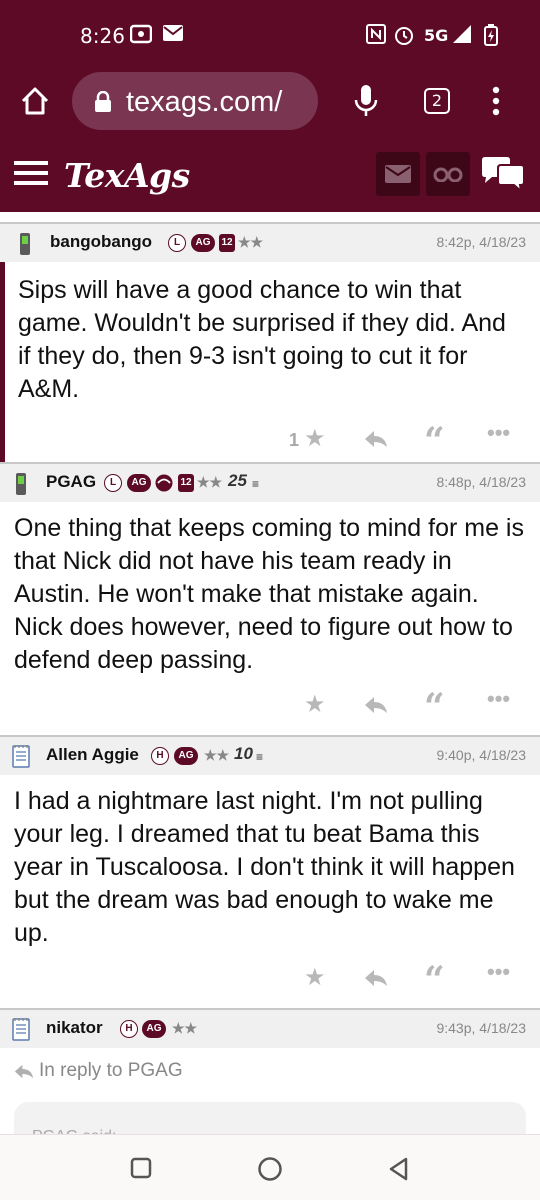 The image size is (540, 1200). I want to click on url-text: texags.com/, so click(204, 102).